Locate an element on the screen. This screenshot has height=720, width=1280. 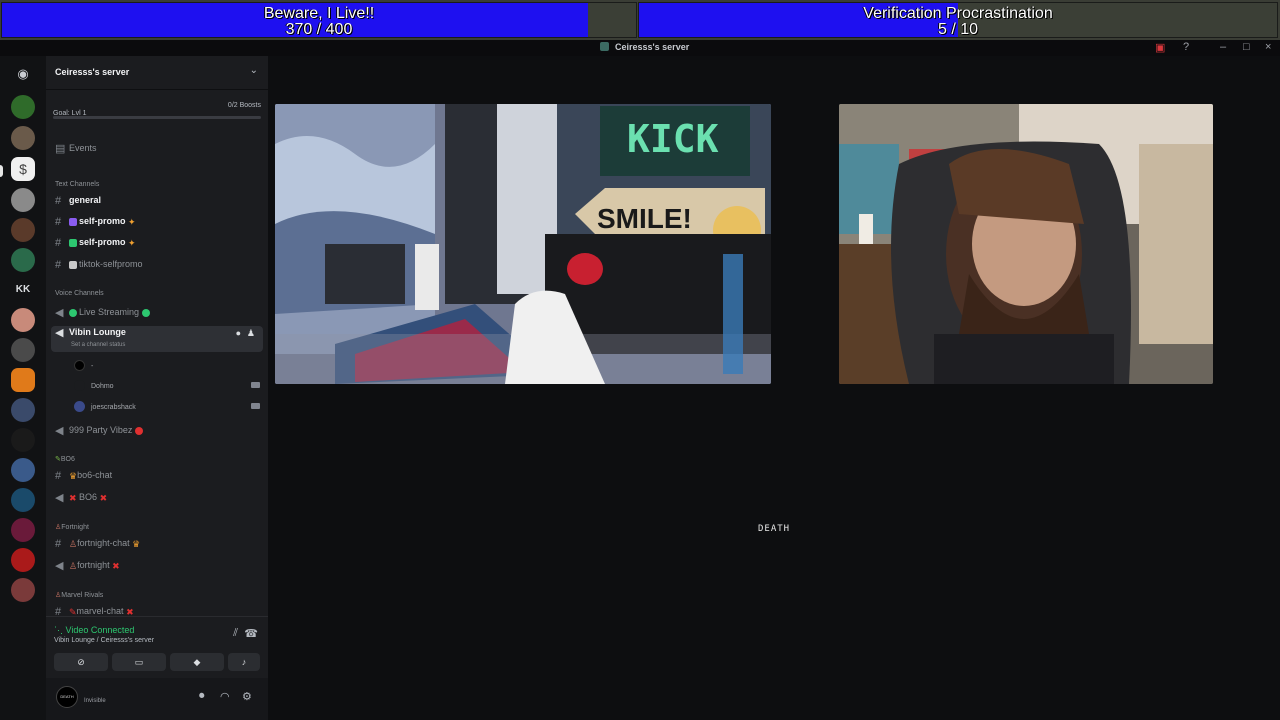
help-icon: ? is located at coordinates (1186, 47).